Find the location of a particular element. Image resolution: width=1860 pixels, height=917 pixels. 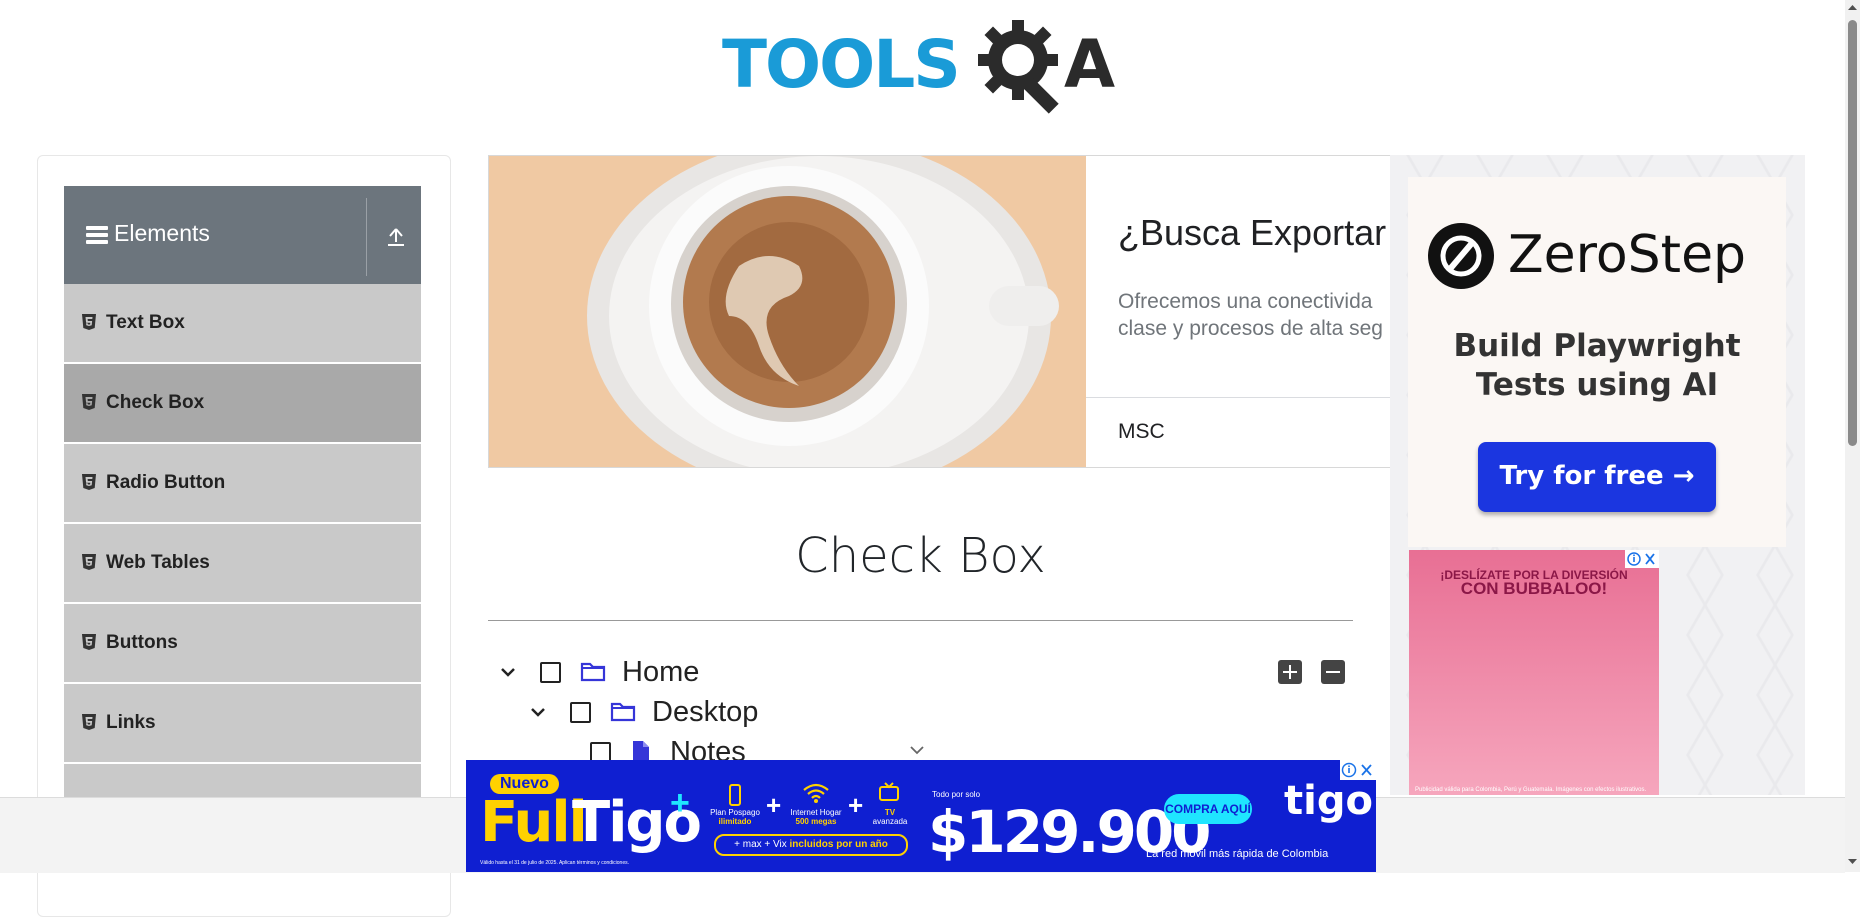

file-icon is located at coordinates (641, 750).